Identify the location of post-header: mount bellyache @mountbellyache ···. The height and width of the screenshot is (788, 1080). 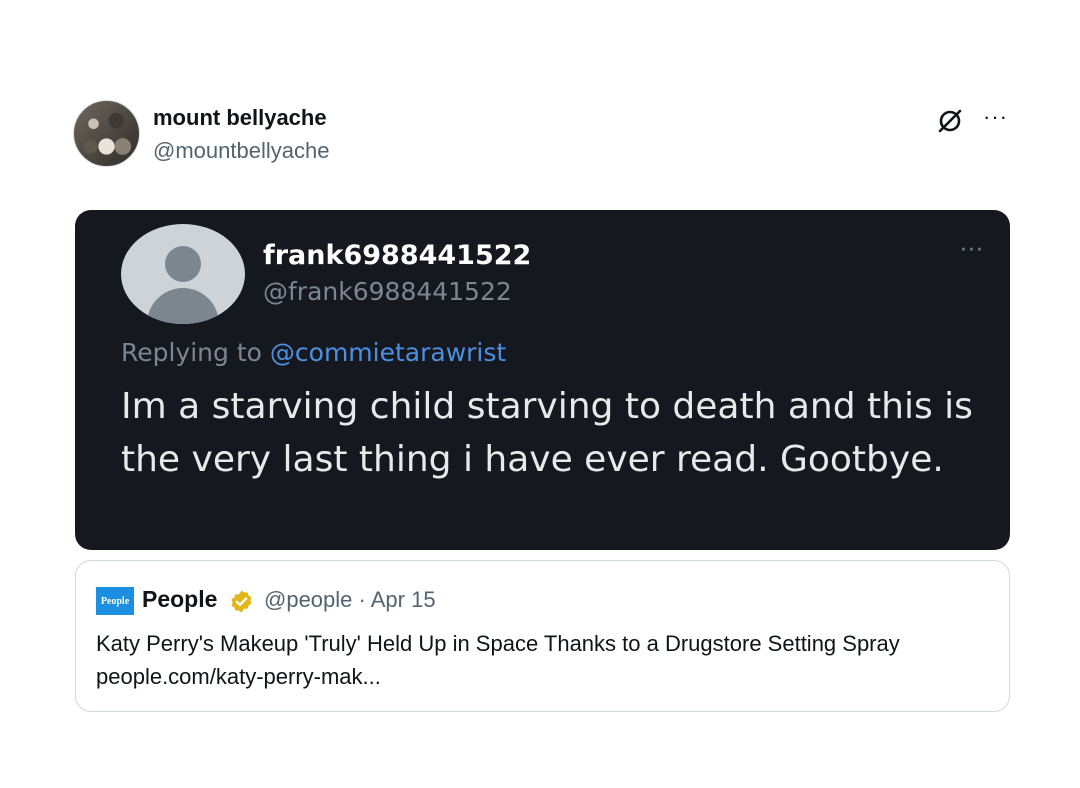
(543, 135).